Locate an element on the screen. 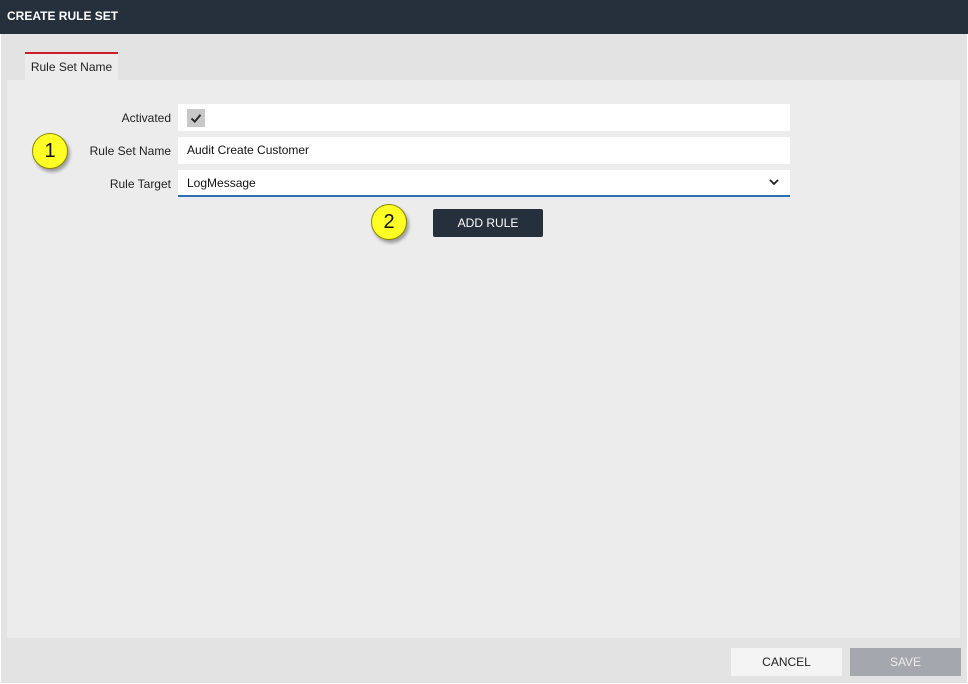  chevron-down-icon is located at coordinates (774, 182).